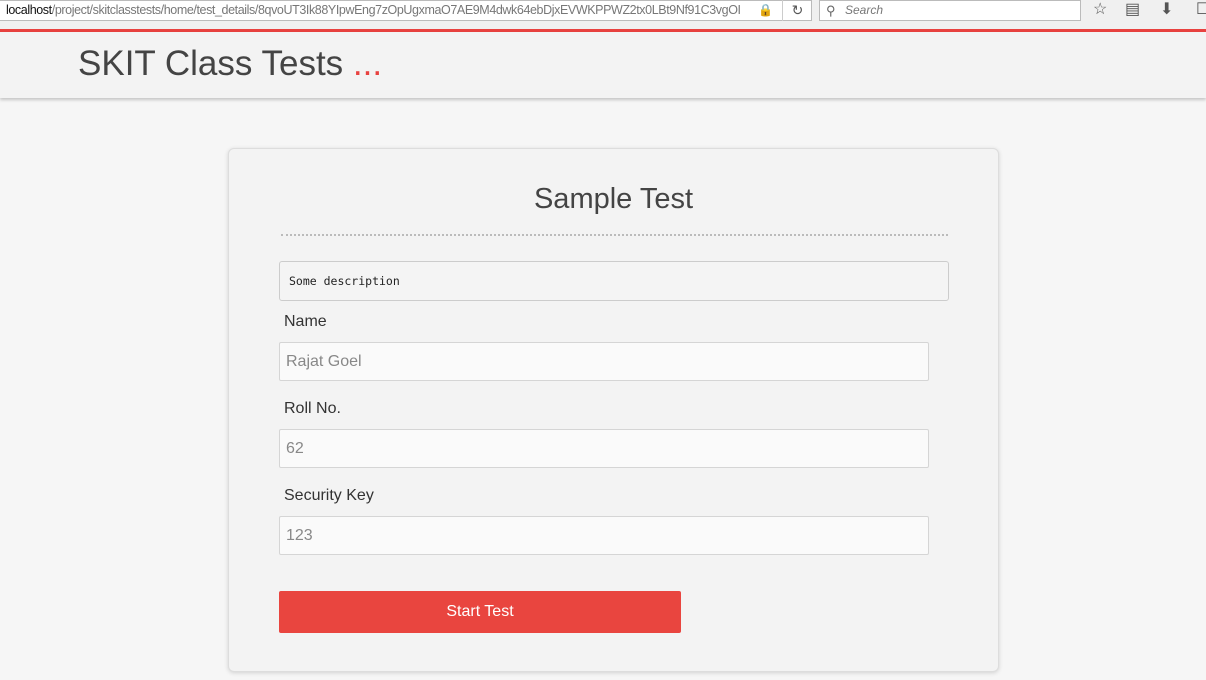  I want to click on search-icon: ⚲, so click(831, 10).